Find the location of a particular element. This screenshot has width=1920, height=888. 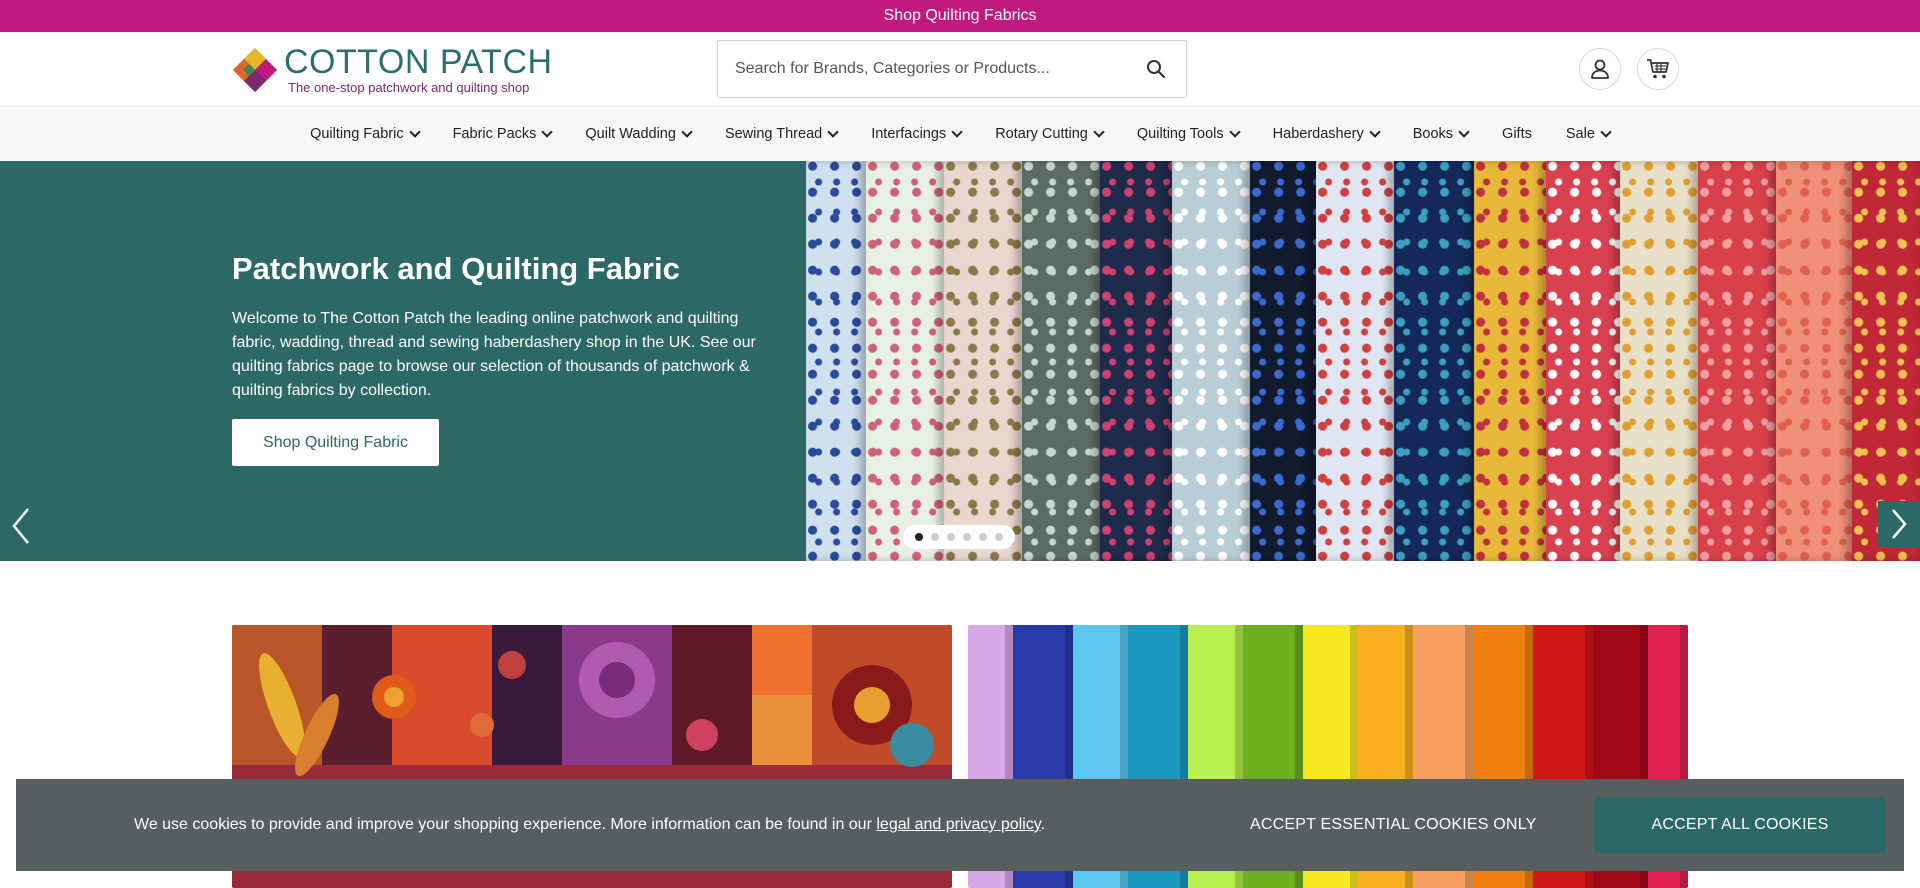

nav-item-sewing-thread: Sewing Thread is located at coordinates (781, 134).